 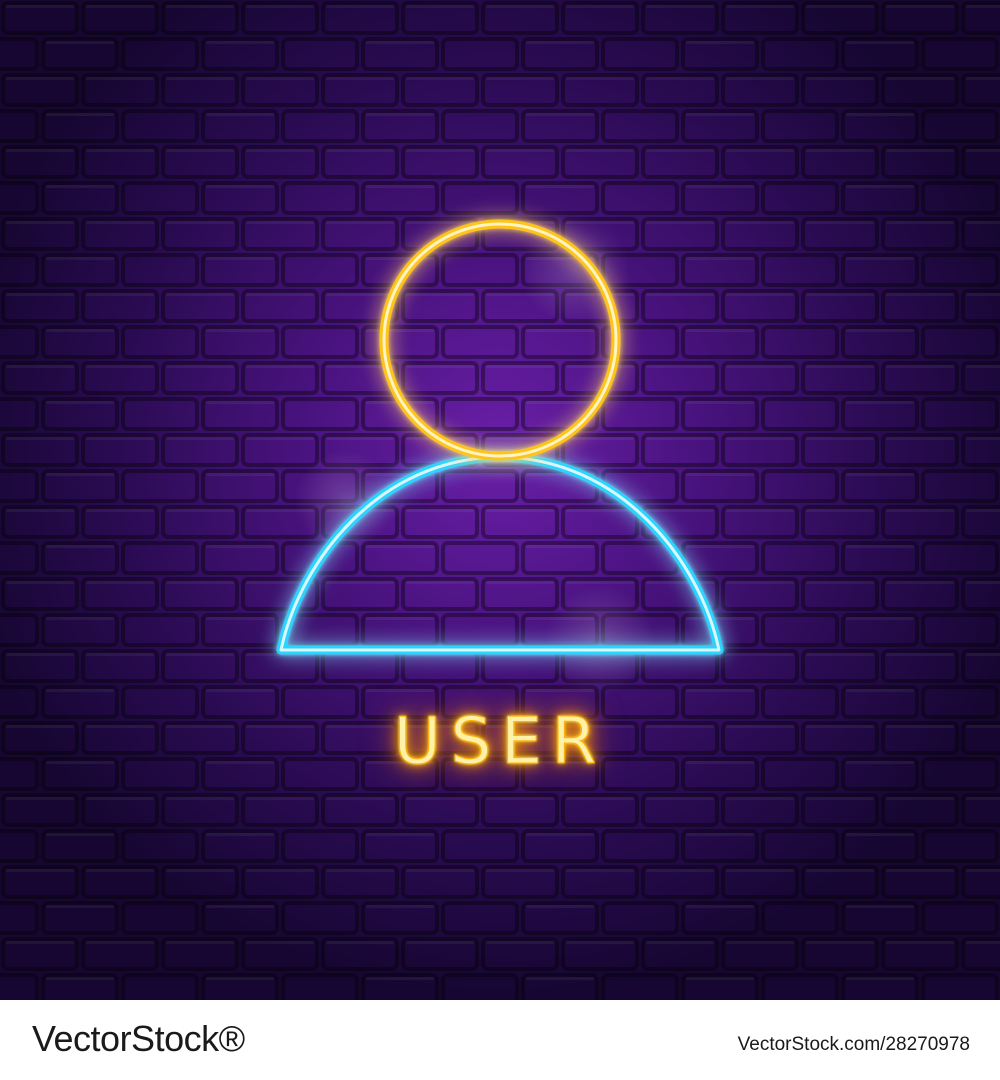 I want to click on watermark-footer: VectorStock® VectorStock.com/28270978, so click(x=500, y=1040).